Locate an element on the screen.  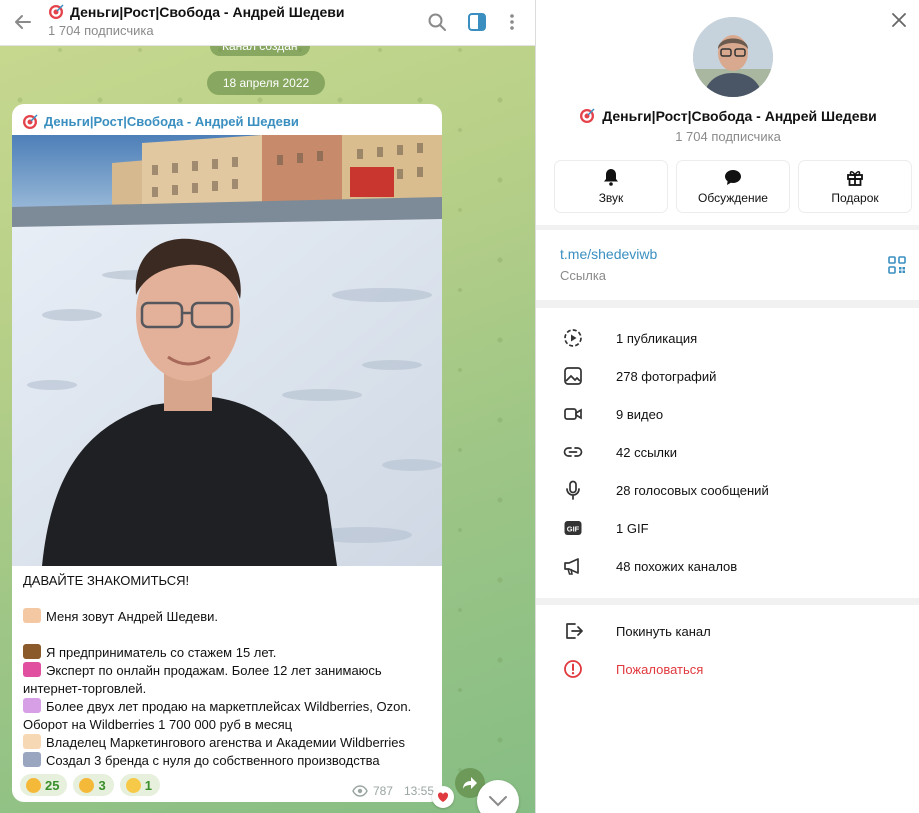
message-author: Деньги|Рост|Свобода - Андрей Шедеви is located at coordinates (160, 121).